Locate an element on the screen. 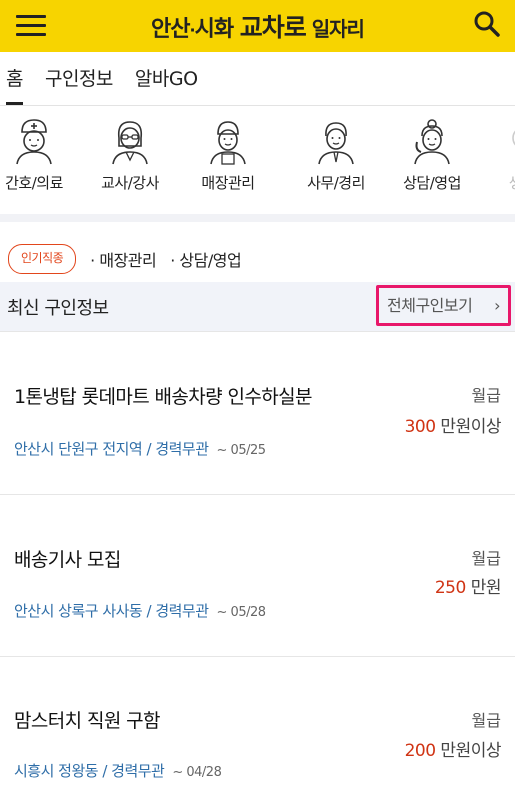 The height and width of the screenshot is (790, 515). search-icon is located at coordinates (487, 24).